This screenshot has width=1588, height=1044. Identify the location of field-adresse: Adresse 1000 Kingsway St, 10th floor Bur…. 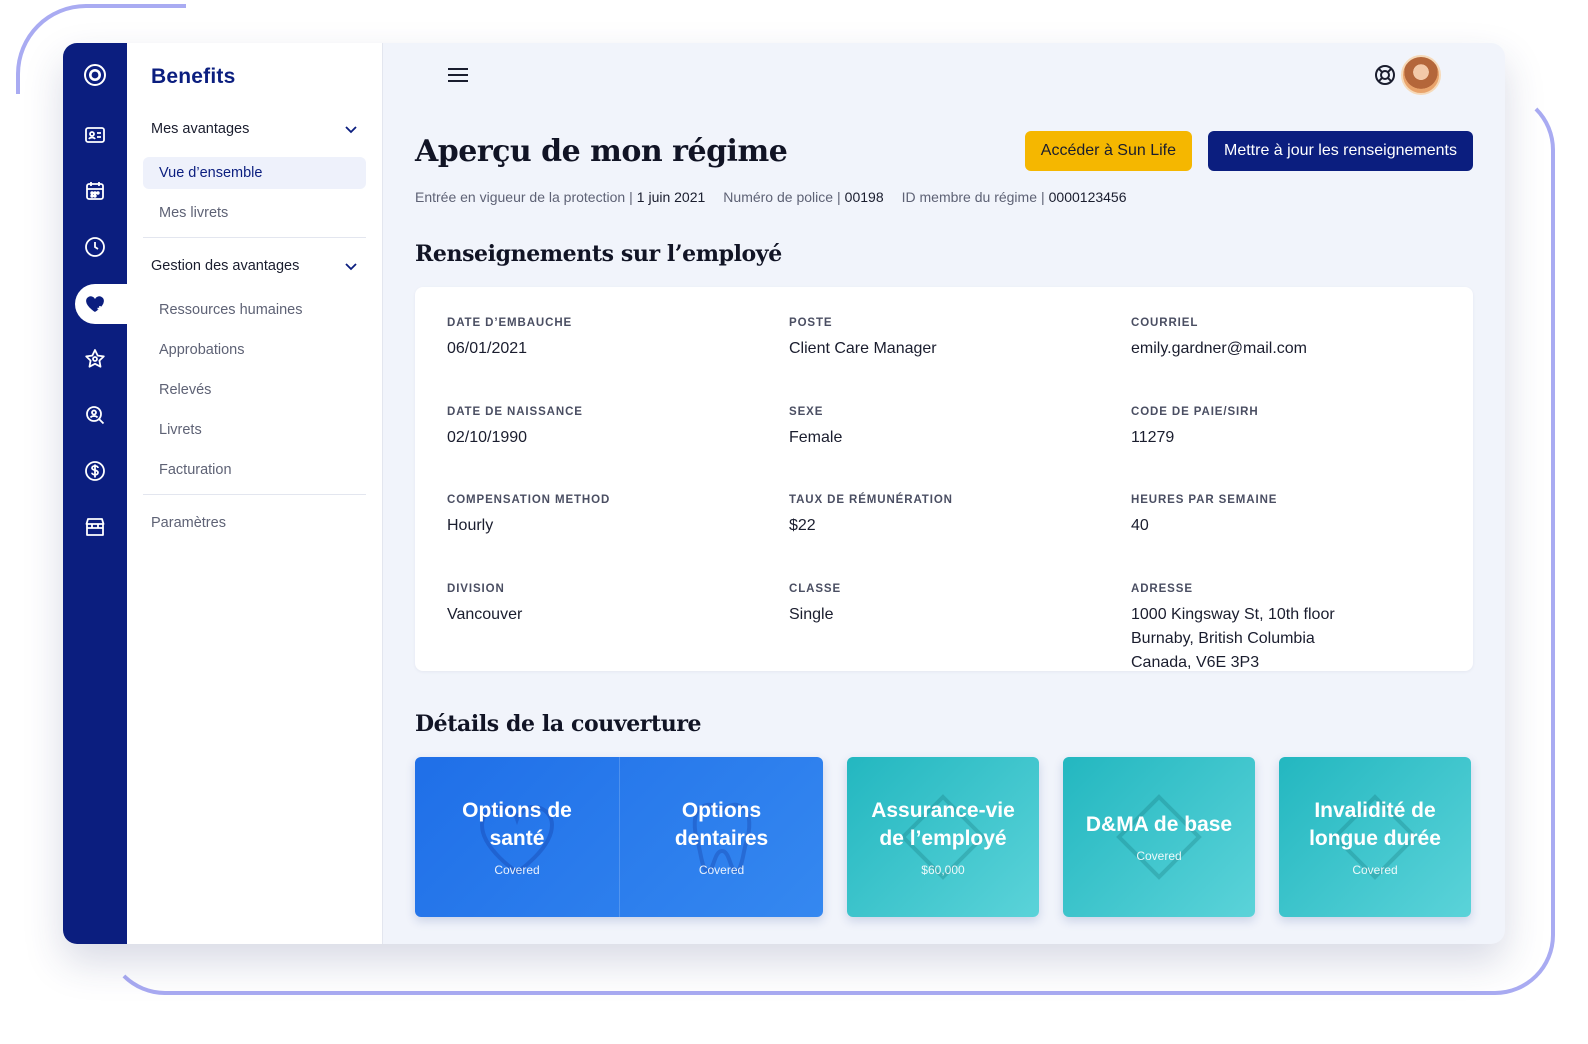
(1233, 626).